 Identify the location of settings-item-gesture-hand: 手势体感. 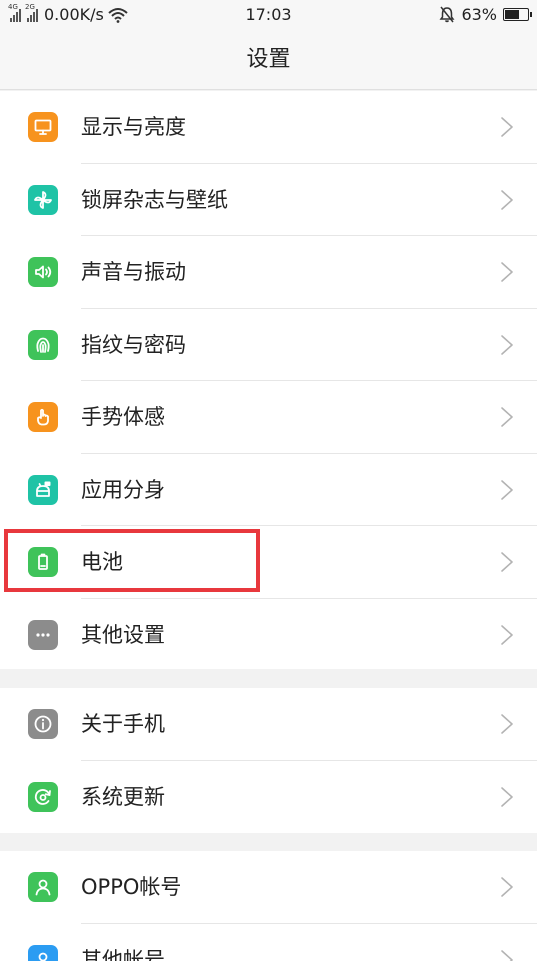
(268, 417).